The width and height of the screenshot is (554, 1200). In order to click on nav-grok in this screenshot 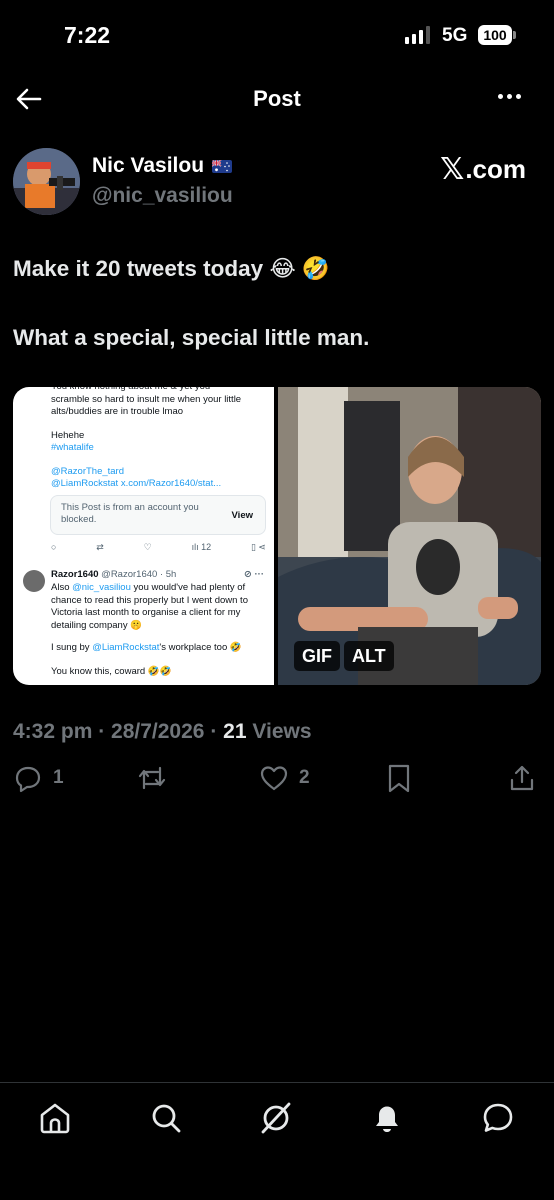, I will do `click(276, 1118)`.